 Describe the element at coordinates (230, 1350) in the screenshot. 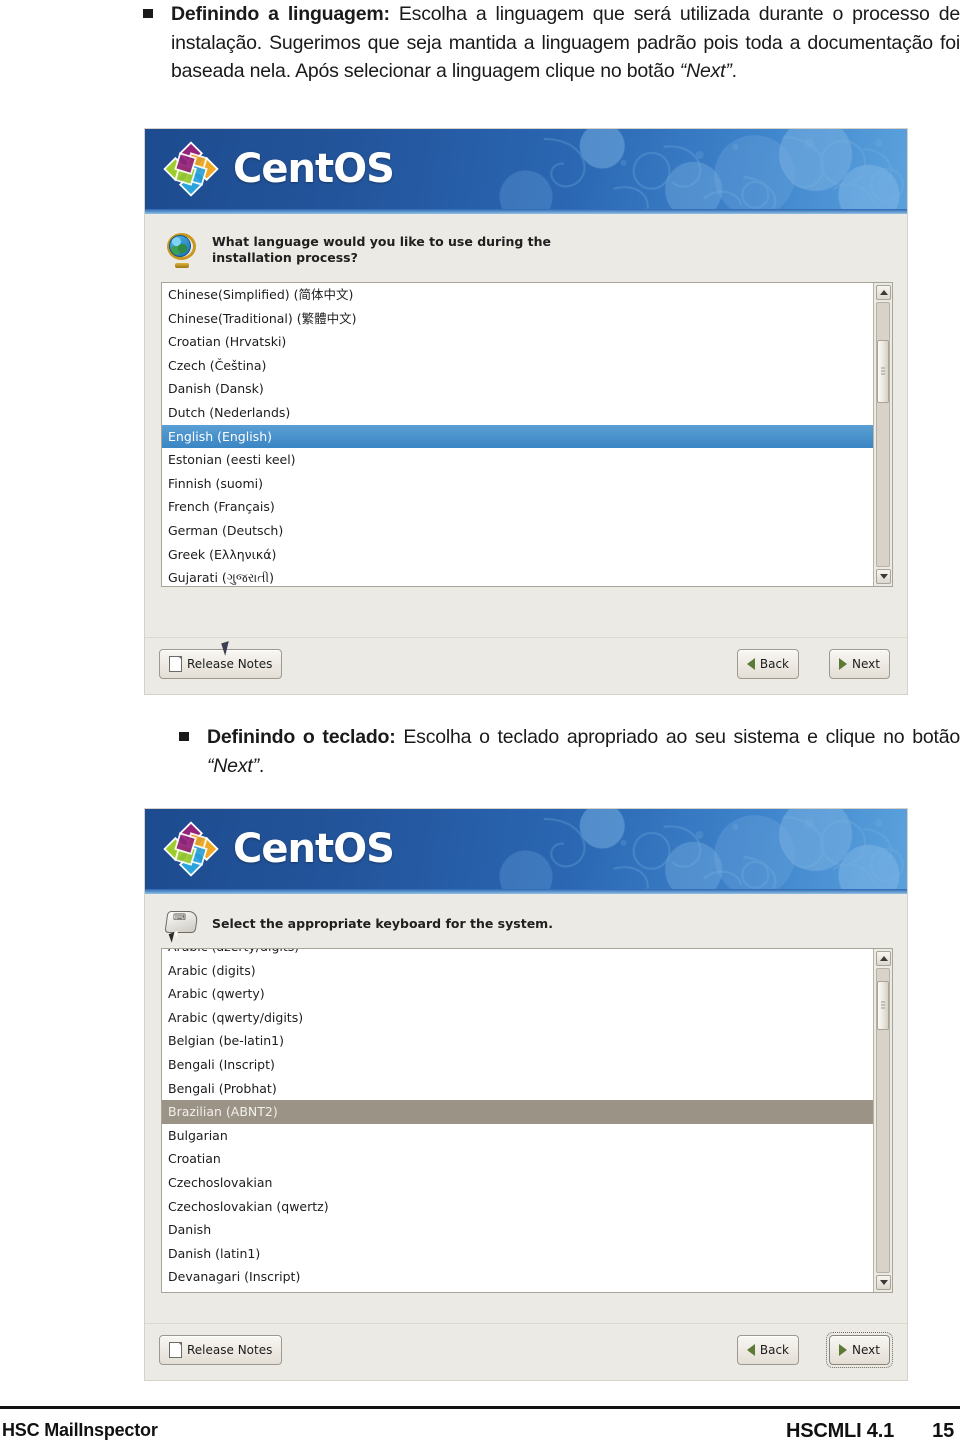

I see `release-notes-label-keyboard: Release Notes` at that location.